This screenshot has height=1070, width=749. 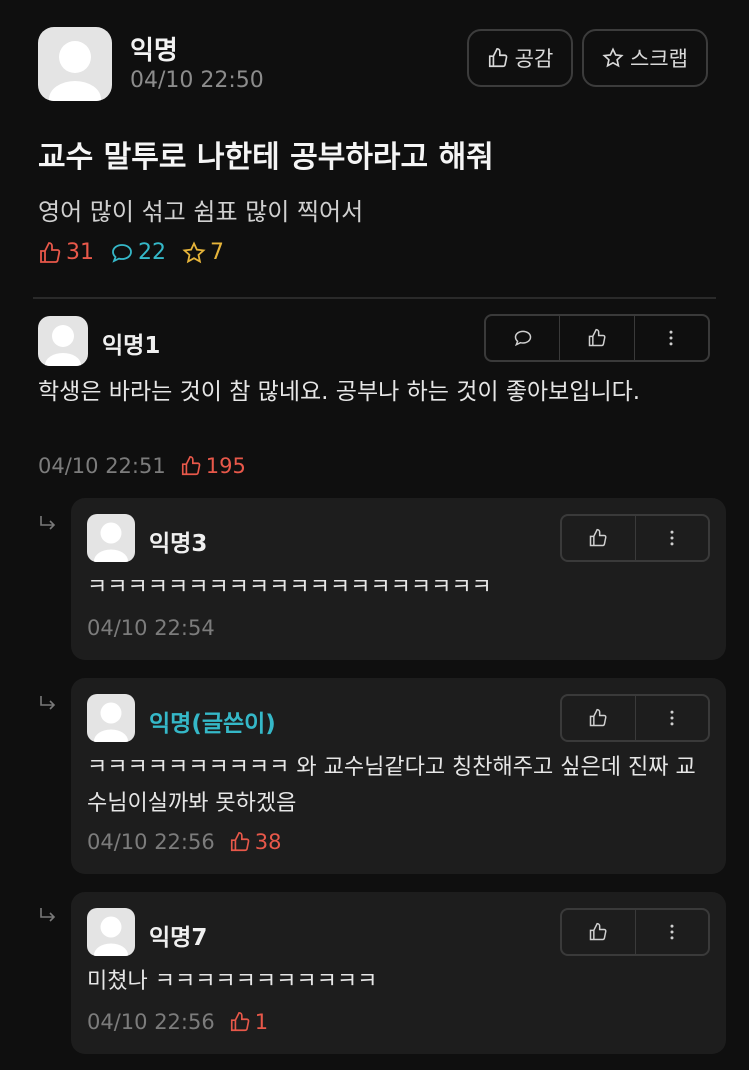 I want to click on comment-timestamp: 04/10 22:51, so click(x=102, y=466).